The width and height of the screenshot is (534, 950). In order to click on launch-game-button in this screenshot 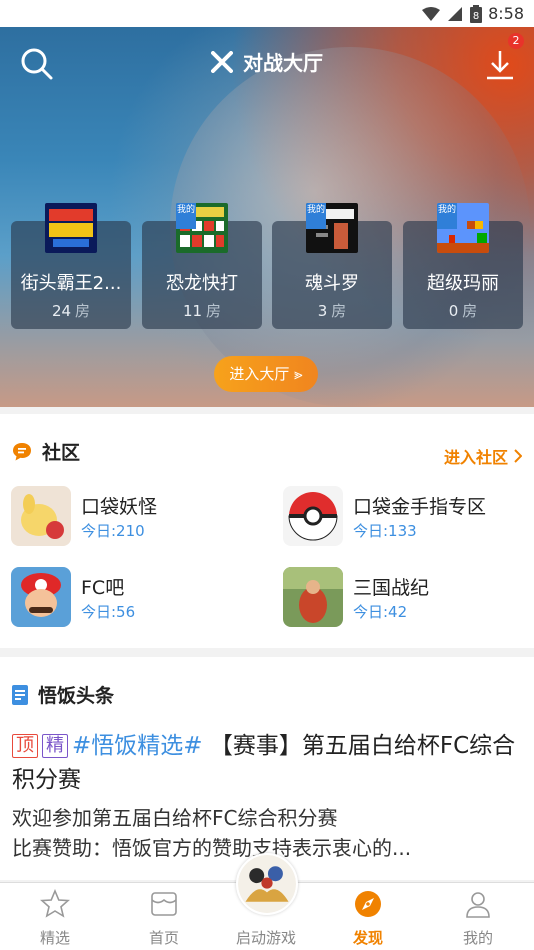, I will do `click(267, 884)`.